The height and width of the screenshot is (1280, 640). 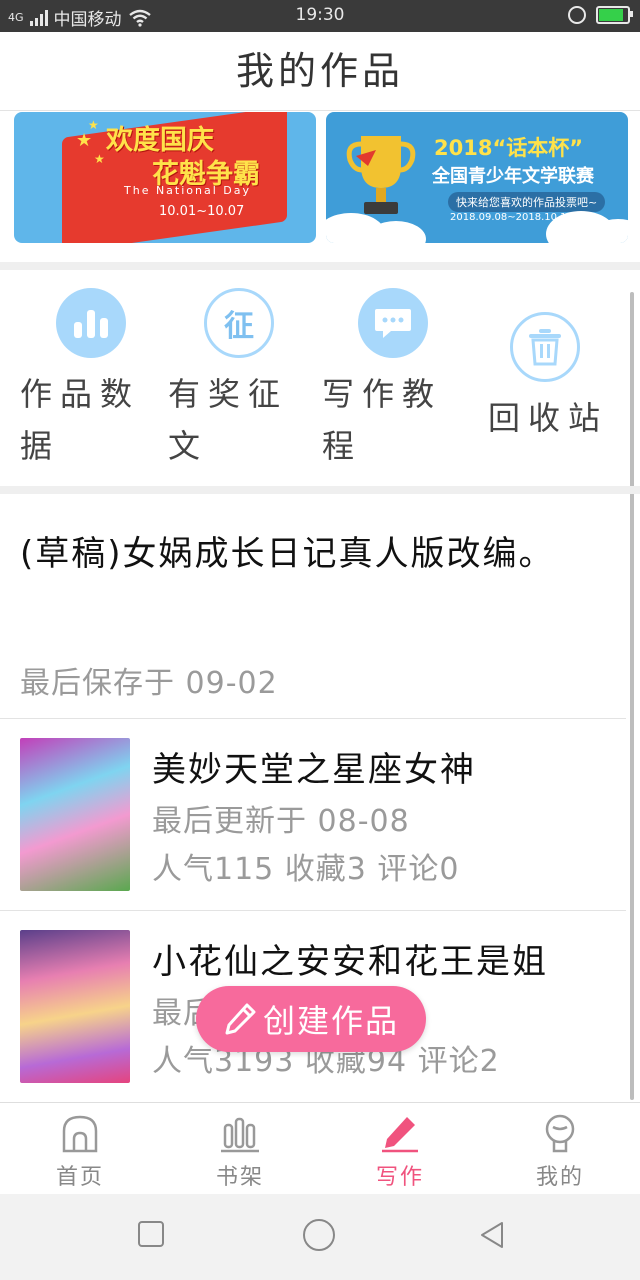 I want to click on contest-icon-glyph: 征, so click(x=239, y=326).